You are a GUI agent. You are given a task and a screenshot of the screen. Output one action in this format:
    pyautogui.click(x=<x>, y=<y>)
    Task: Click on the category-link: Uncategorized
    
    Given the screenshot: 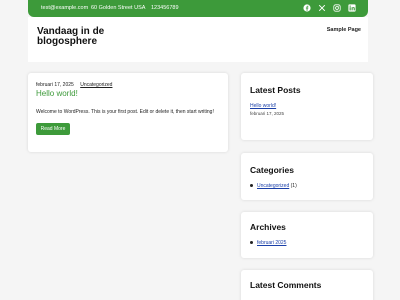 What is the action you would take?
    pyautogui.click(x=273, y=186)
    